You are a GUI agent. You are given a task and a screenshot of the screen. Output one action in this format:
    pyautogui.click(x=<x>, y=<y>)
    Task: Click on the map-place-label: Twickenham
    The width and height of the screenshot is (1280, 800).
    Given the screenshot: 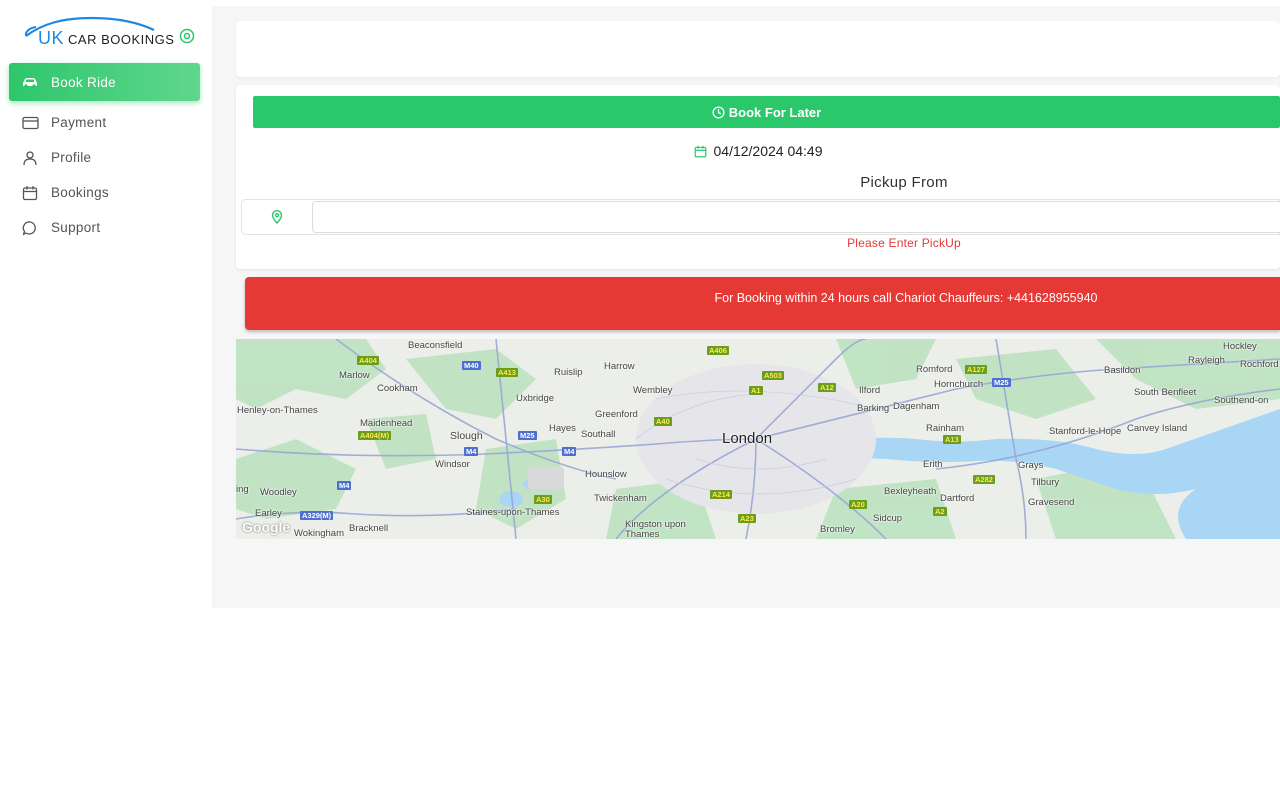 What is the action you would take?
    pyautogui.click(x=620, y=498)
    